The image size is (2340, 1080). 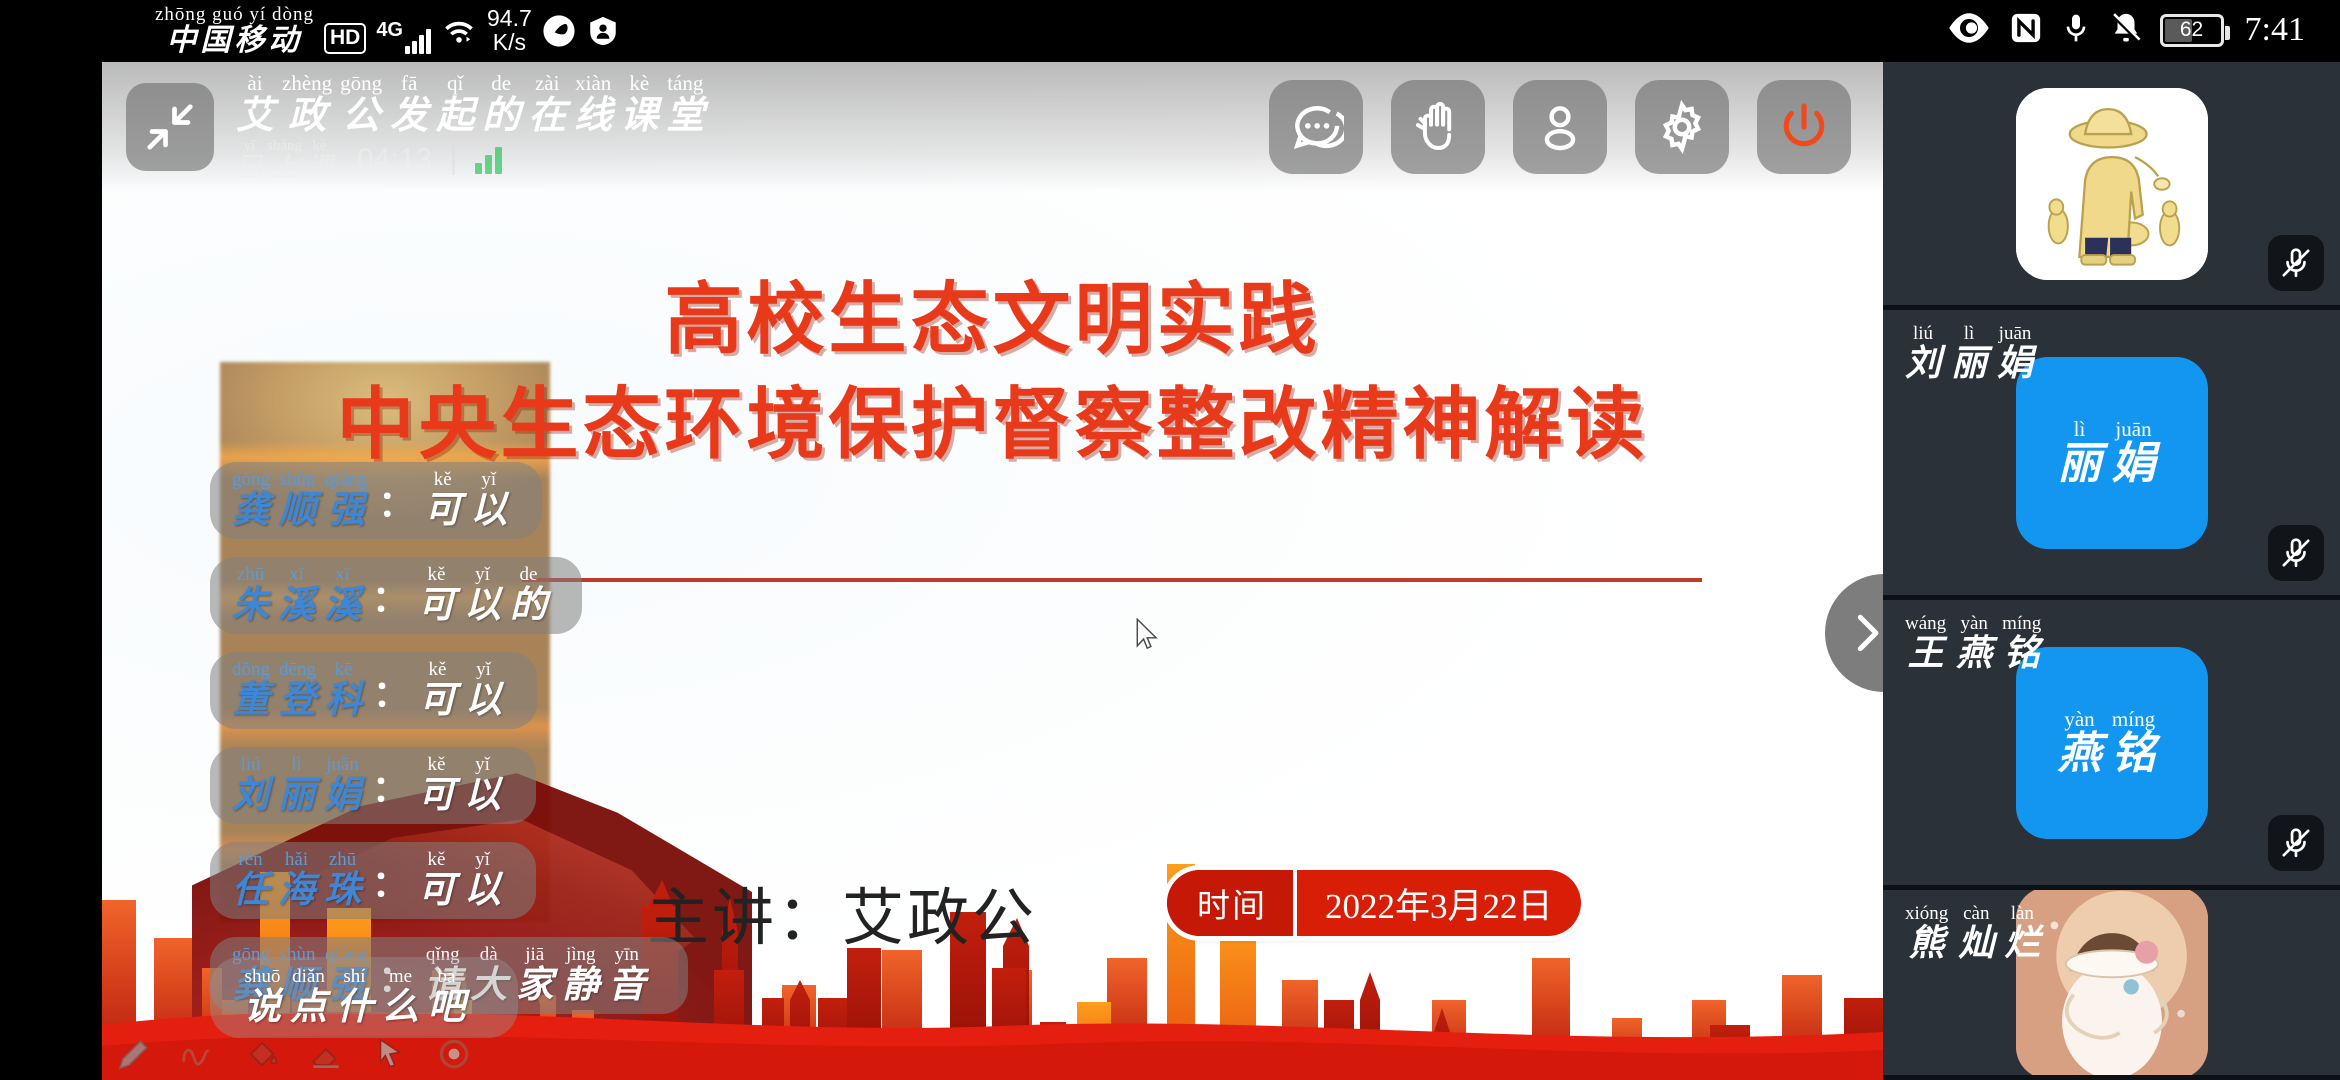 What do you see at coordinates (482, 764) in the screenshot?
I see `pinyin: yǐ` at bounding box center [482, 764].